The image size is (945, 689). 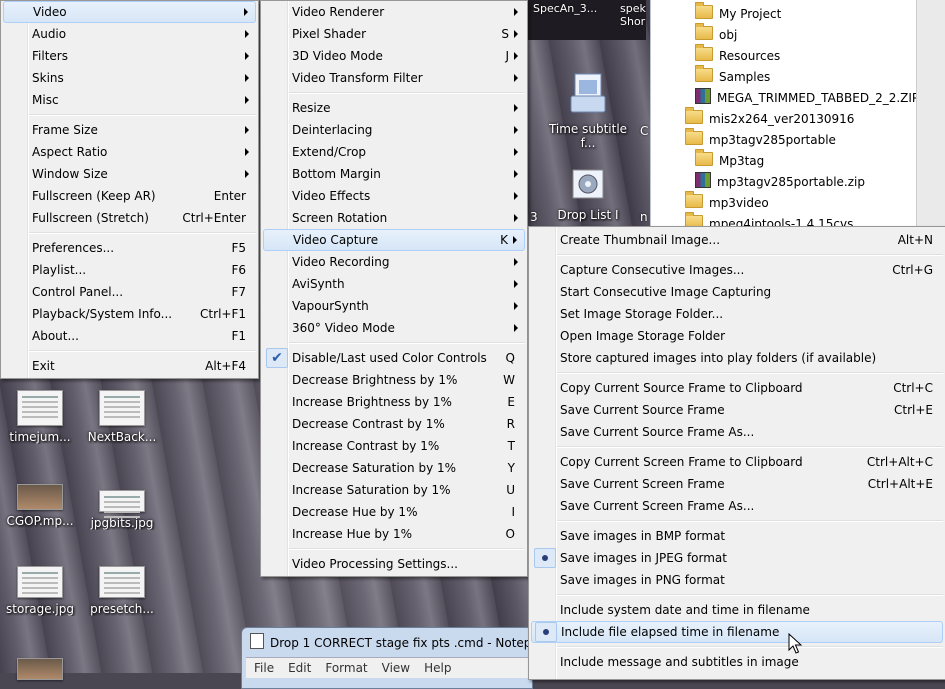 I want to click on tree-item: Samples, so click(x=733, y=76).